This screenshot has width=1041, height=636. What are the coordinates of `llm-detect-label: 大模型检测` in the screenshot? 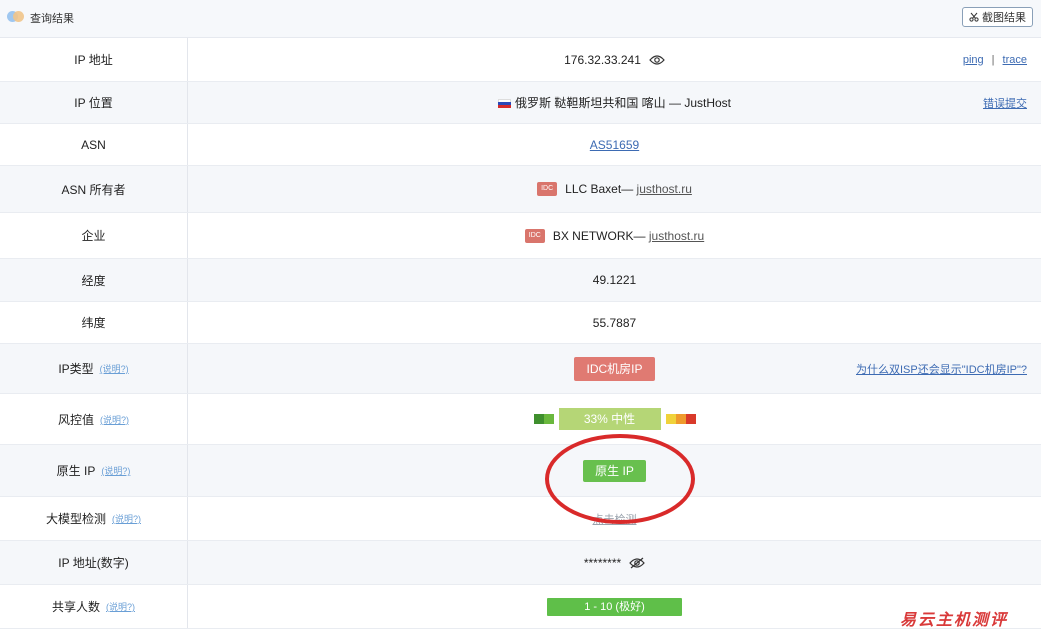 It's located at (75, 519).